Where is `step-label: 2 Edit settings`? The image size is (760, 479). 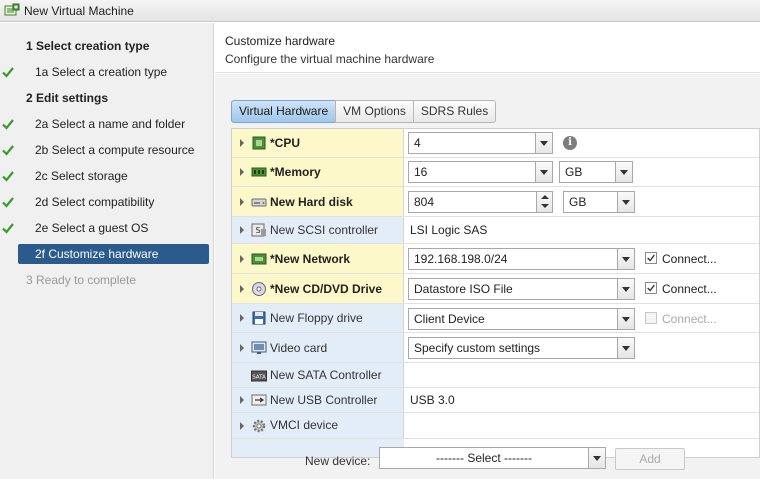
step-label: 2 Edit settings is located at coordinates (67, 98).